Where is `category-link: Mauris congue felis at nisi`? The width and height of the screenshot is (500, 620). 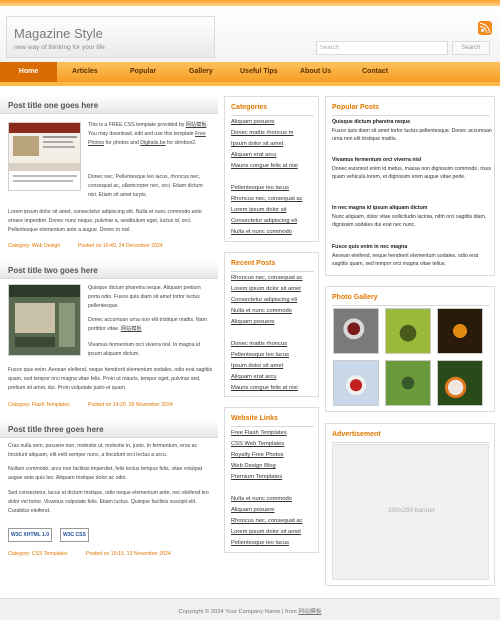
category-link: Mauris congue felis at nisi is located at coordinates (264, 166).